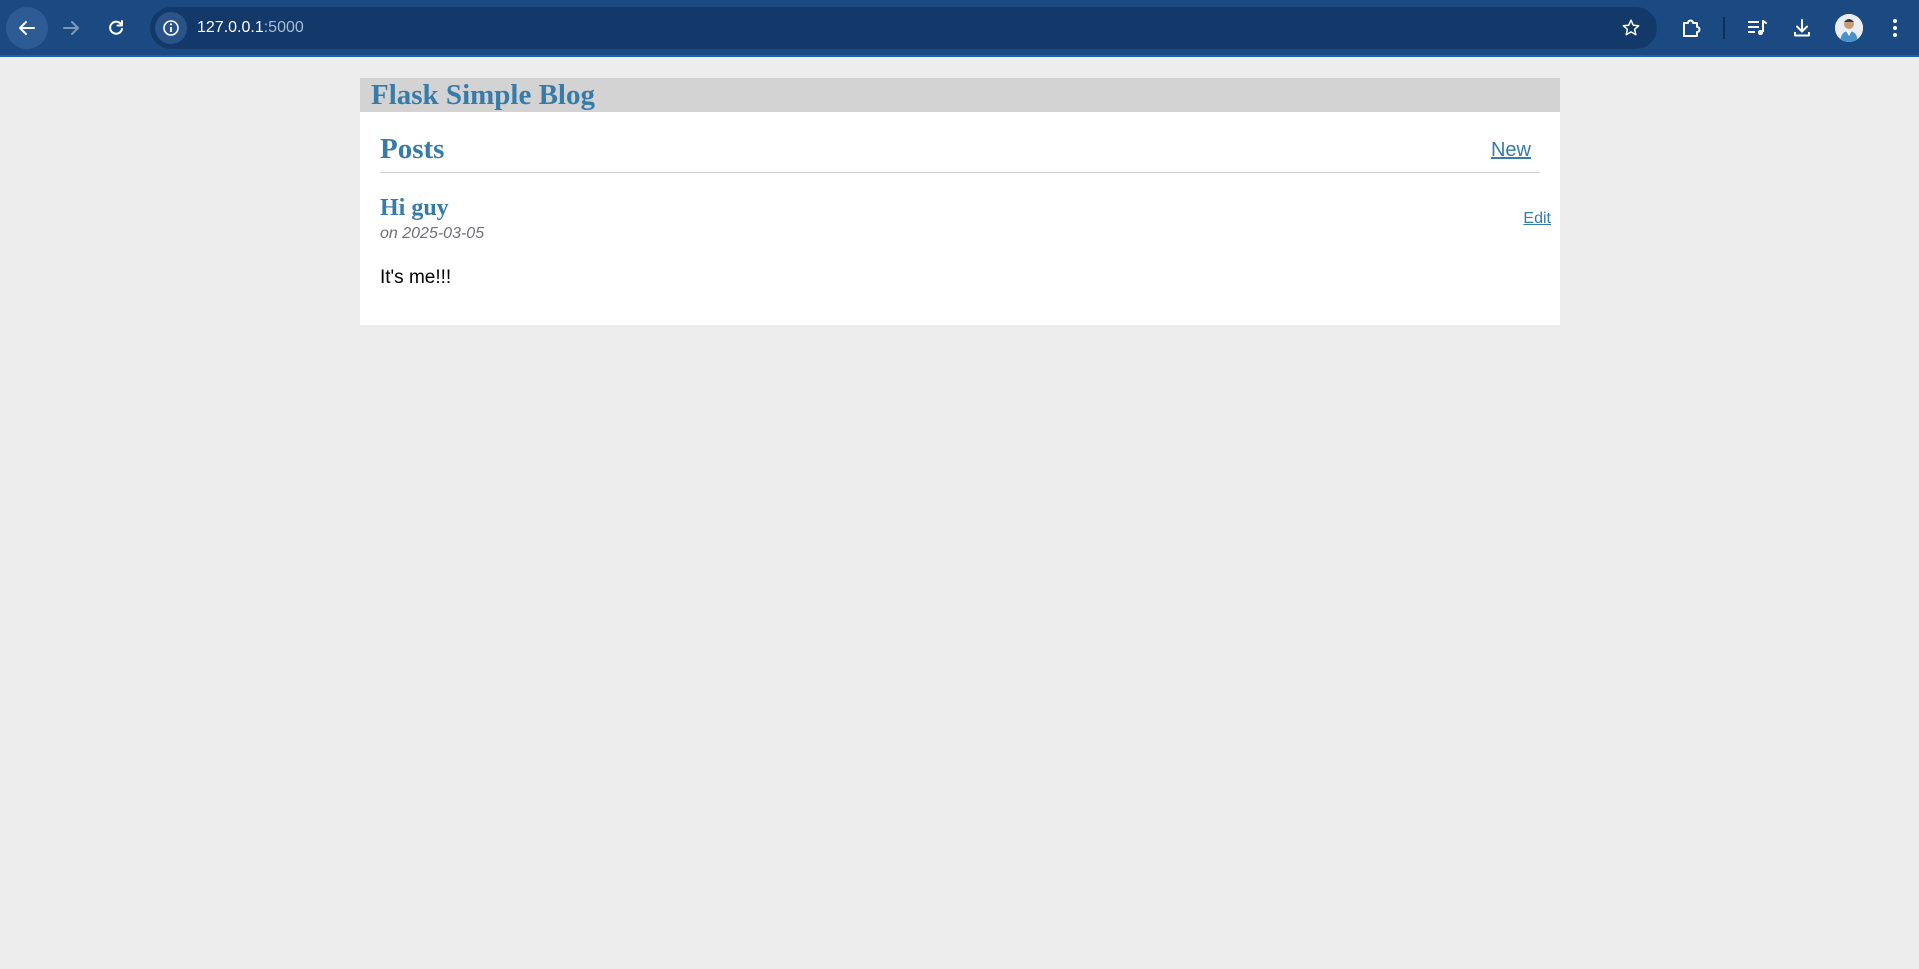 The width and height of the screenshot is (1919, 969). What do you see at coordinates (960, 142) in the screenshot?
I see `posts-header: Posts New` at bounding box center [960, 142].